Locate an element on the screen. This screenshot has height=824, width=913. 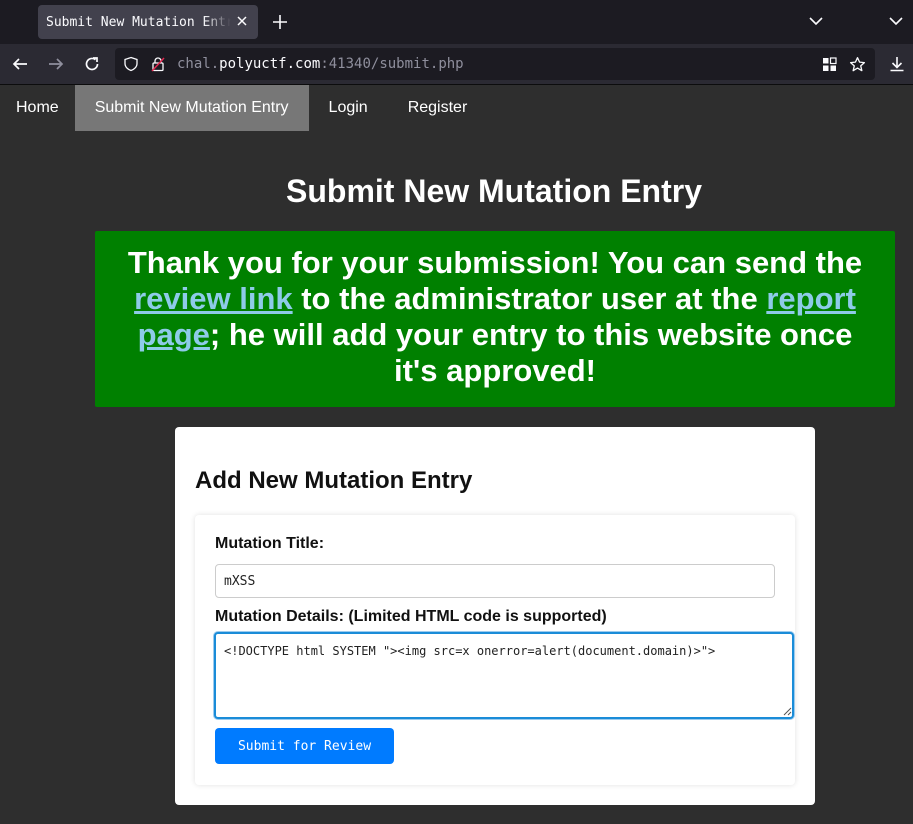
plus-icon is located at coordinates (280, 22).